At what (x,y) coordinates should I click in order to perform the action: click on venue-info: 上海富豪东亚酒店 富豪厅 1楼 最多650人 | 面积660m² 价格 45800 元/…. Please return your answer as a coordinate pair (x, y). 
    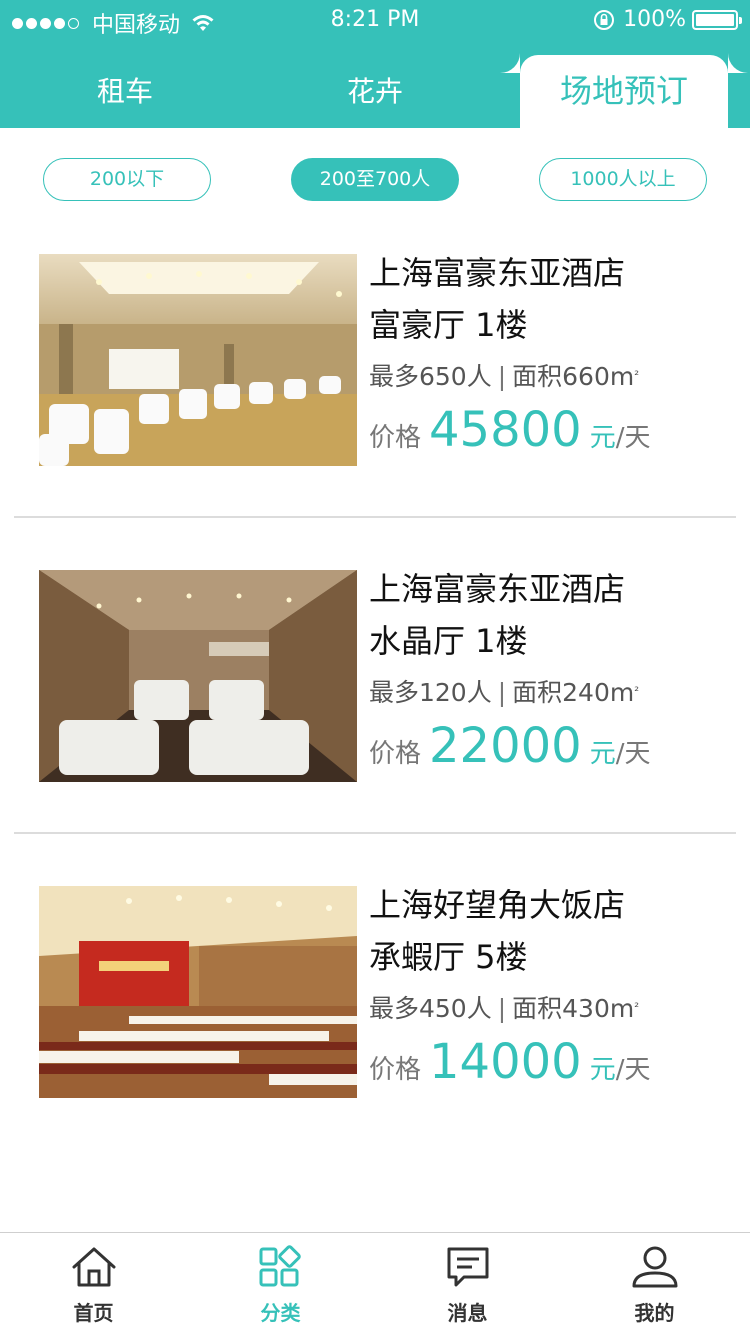
    Looking at the image, I should click on (554, 360).